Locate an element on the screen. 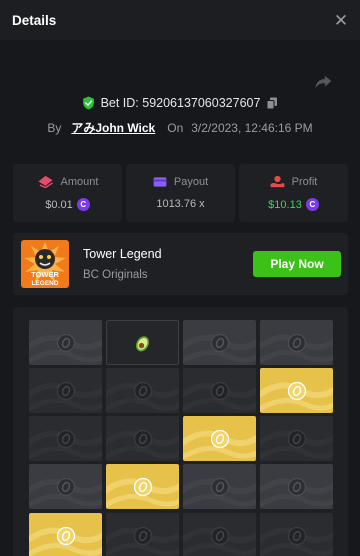 Image resolution: width=360 pixels, height=556 pixels. bet-id-text: Bet ID: 59206137060327607 is located at coordinates (180, 103).